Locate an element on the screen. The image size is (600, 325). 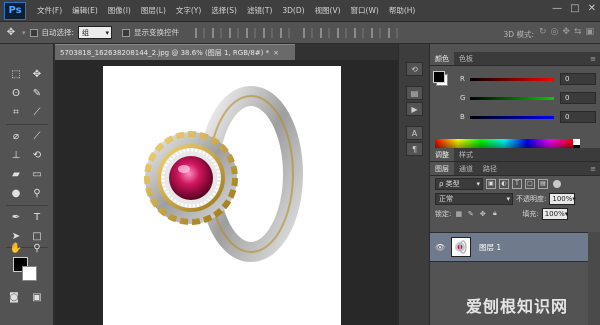
maximize-button: □ is located at coordinates (574, 8).